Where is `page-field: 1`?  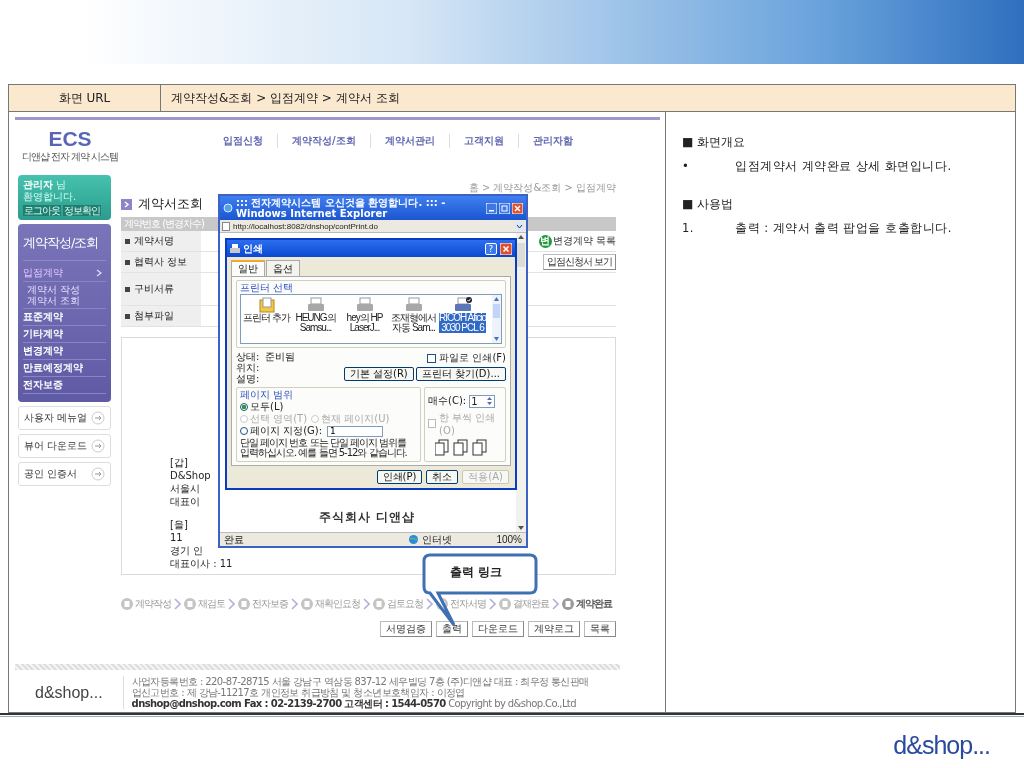 page-field: 1 is located at coordinates (355, 431).